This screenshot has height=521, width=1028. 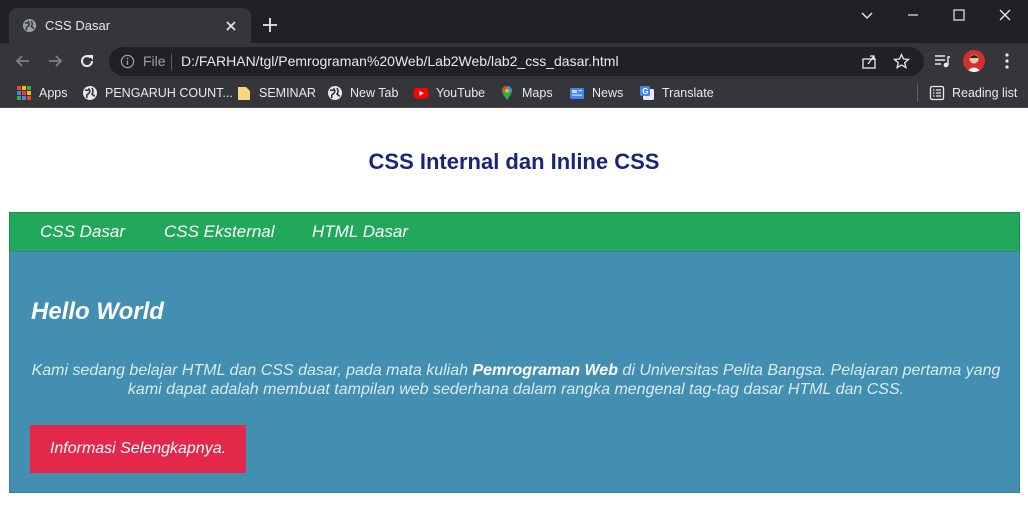 What do you see at coordinates (219, 232) in the screenshot?
I see `nav-link-css-eksternal: CSS Eksternal` at bounding box center [219, 232].